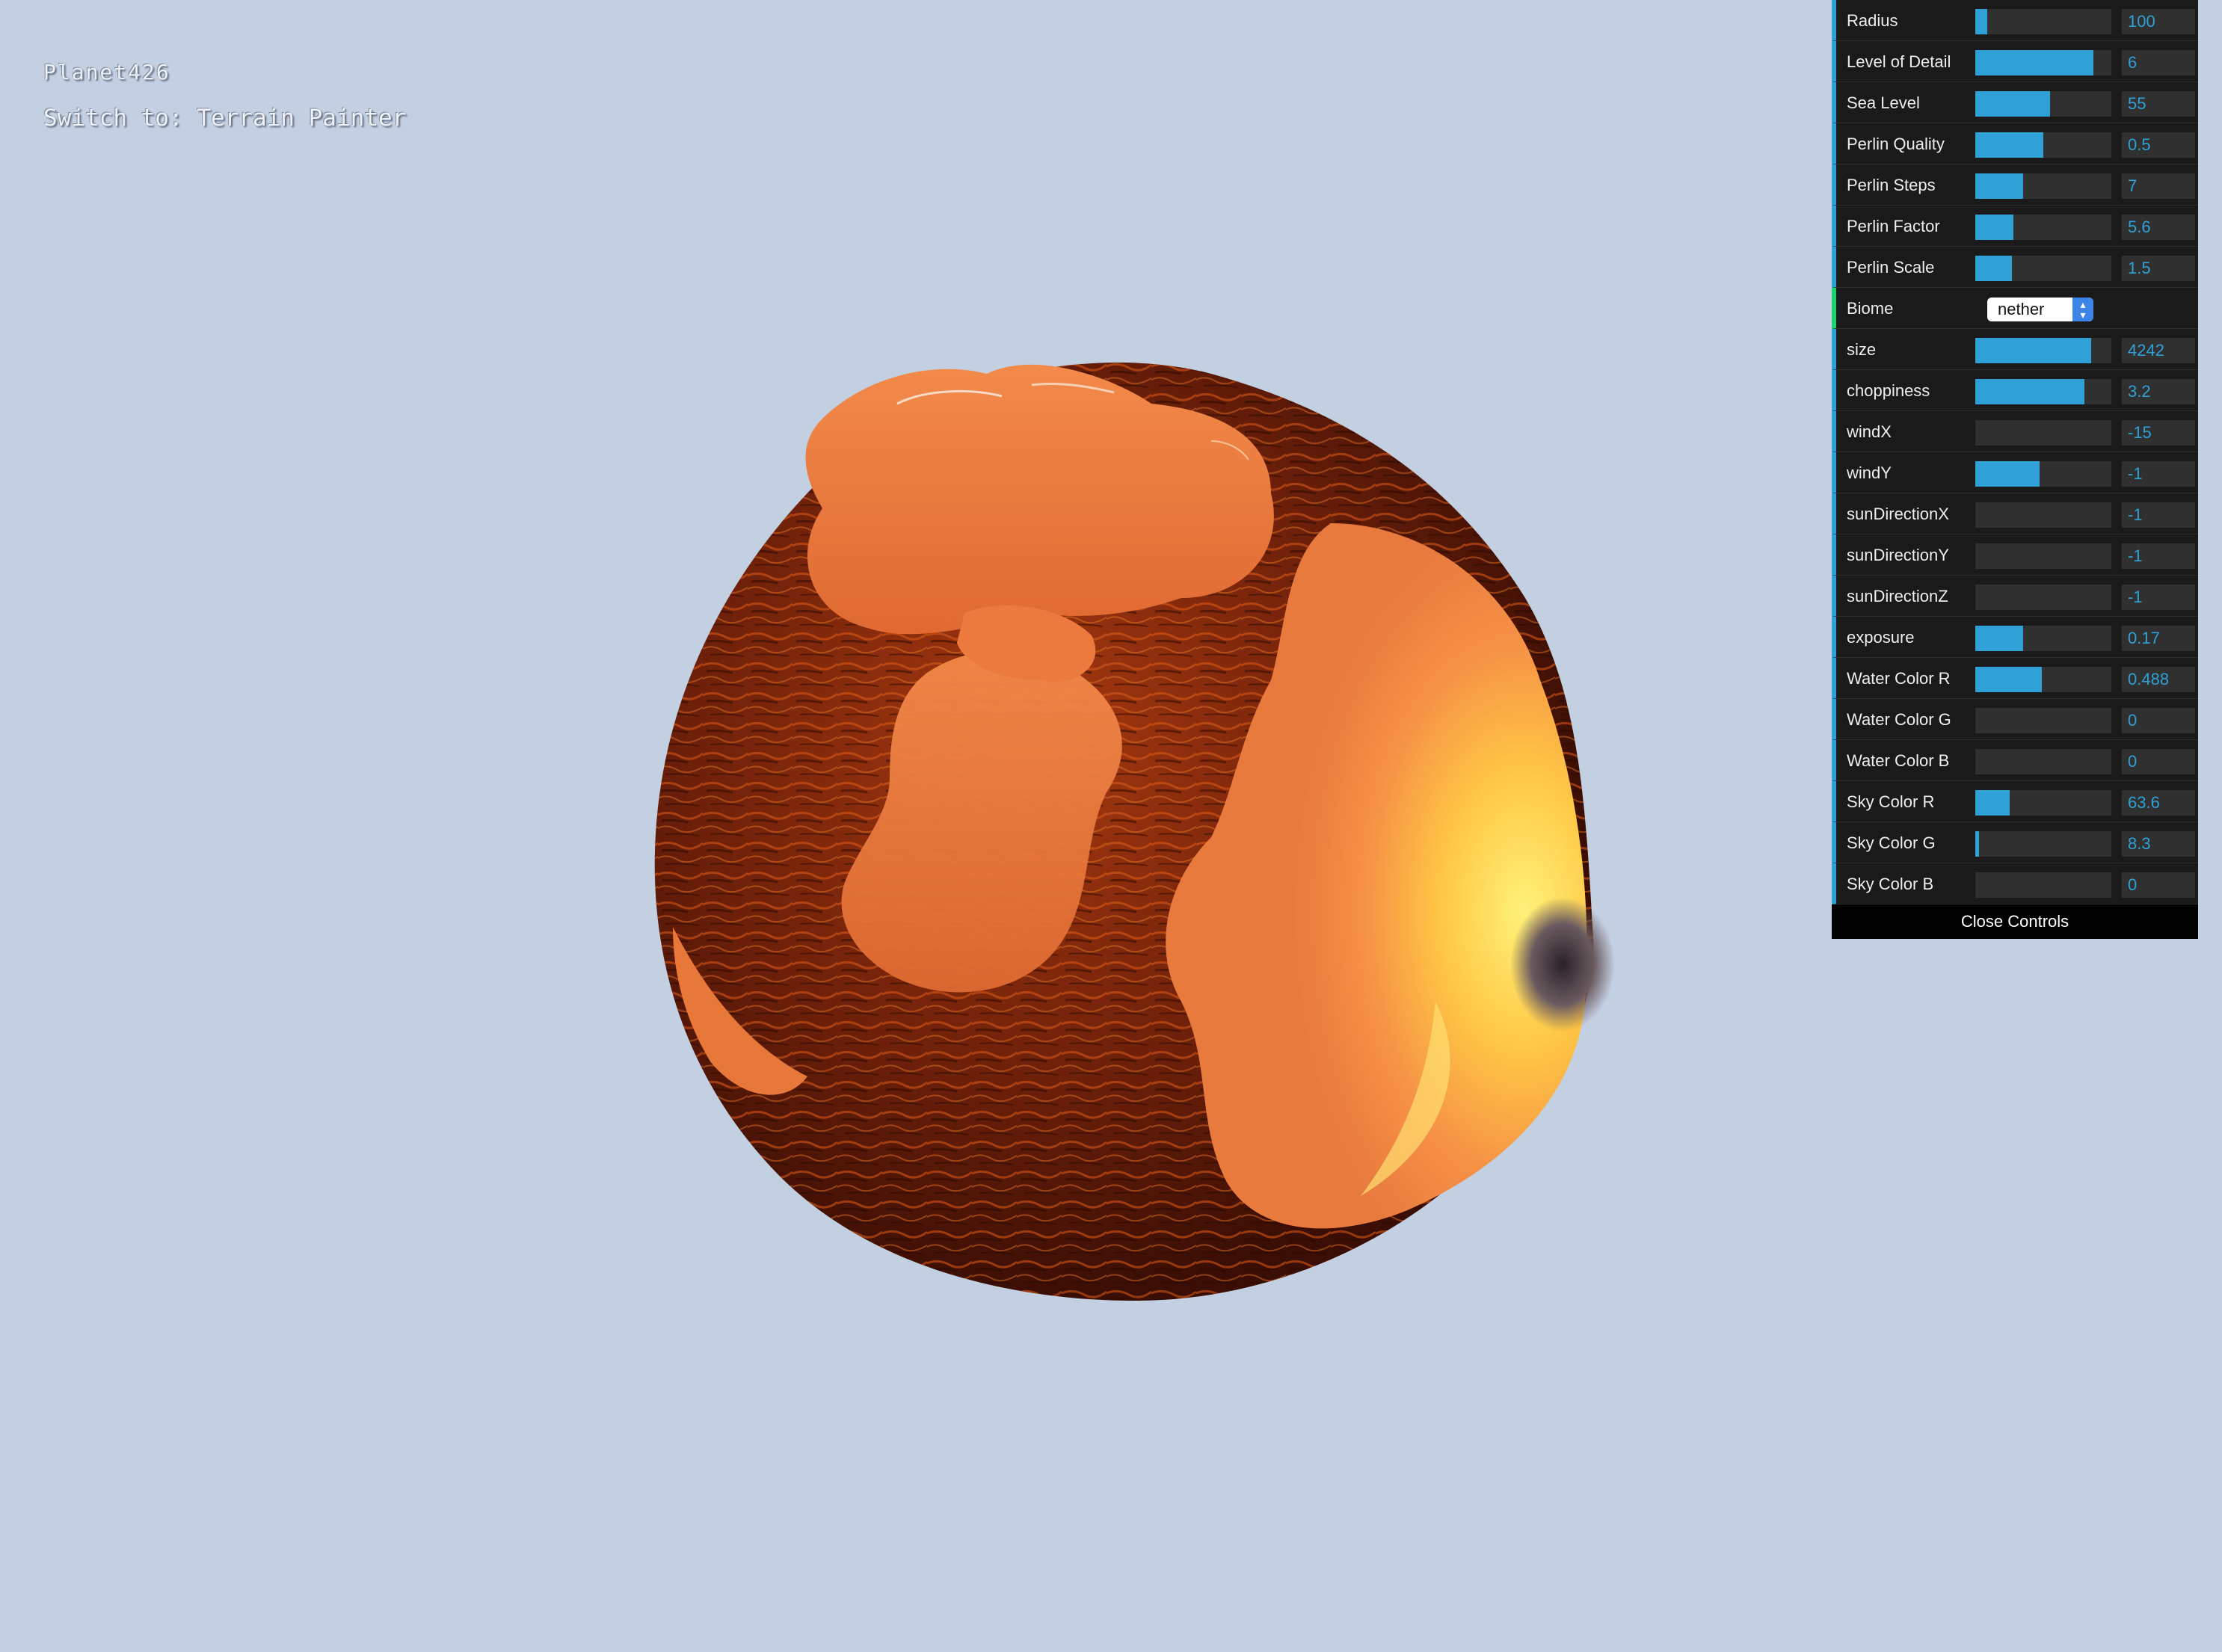 The image size is (2222, 1652). Describe the element at coordinates (1890, 884) in the screenshot. I see `control-label: Sky Color B` at that location.